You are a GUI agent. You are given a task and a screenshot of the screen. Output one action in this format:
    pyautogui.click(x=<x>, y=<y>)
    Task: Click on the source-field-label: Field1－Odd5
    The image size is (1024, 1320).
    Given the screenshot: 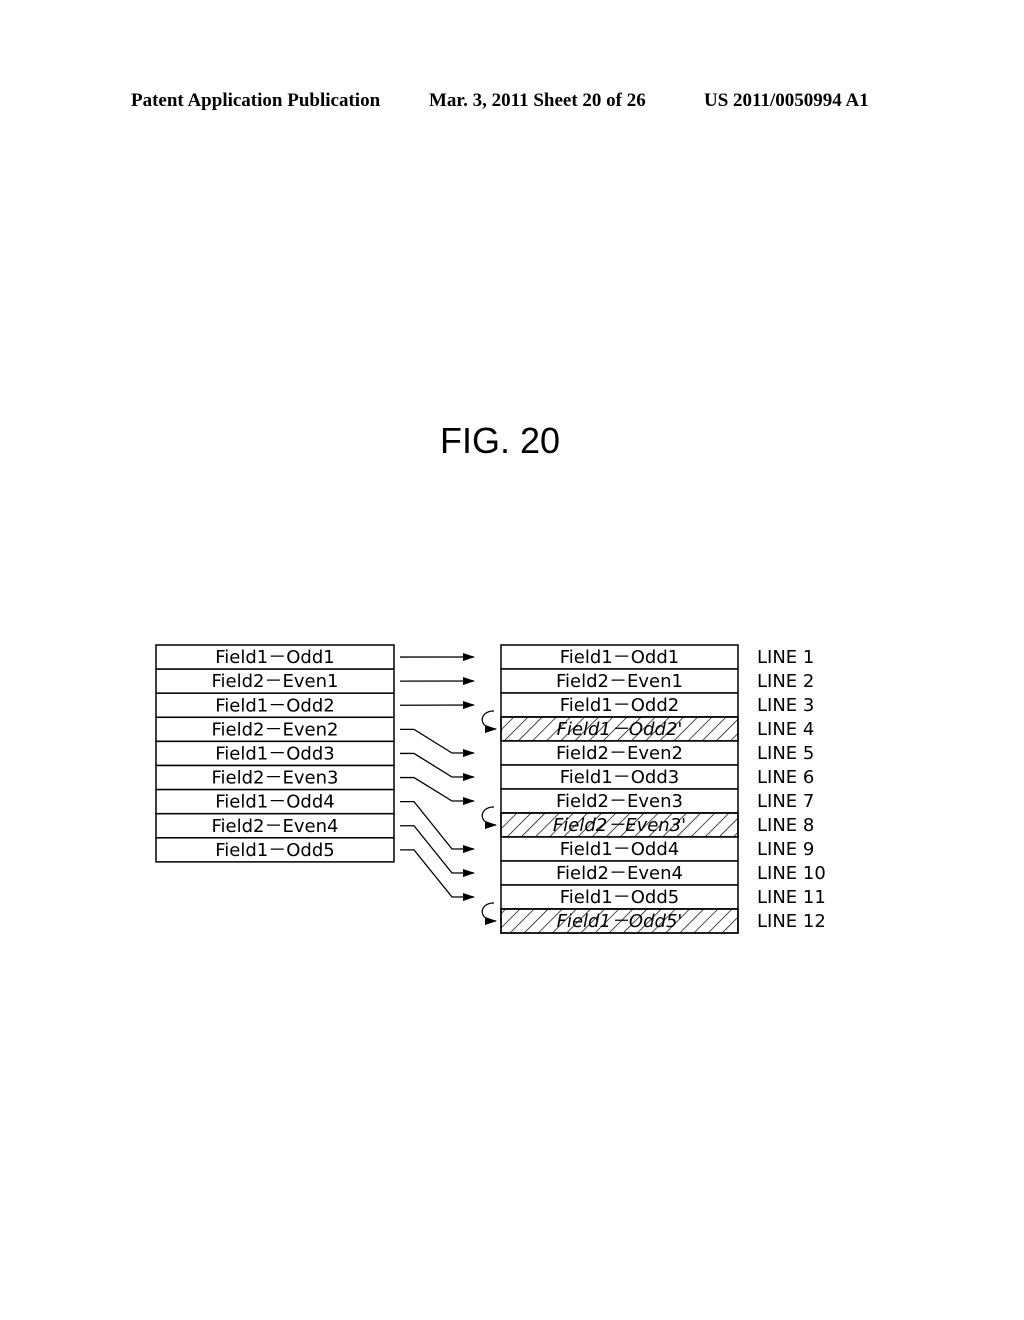 What is the action you would take?
    pyautogui.click(x=274, y=850)
    